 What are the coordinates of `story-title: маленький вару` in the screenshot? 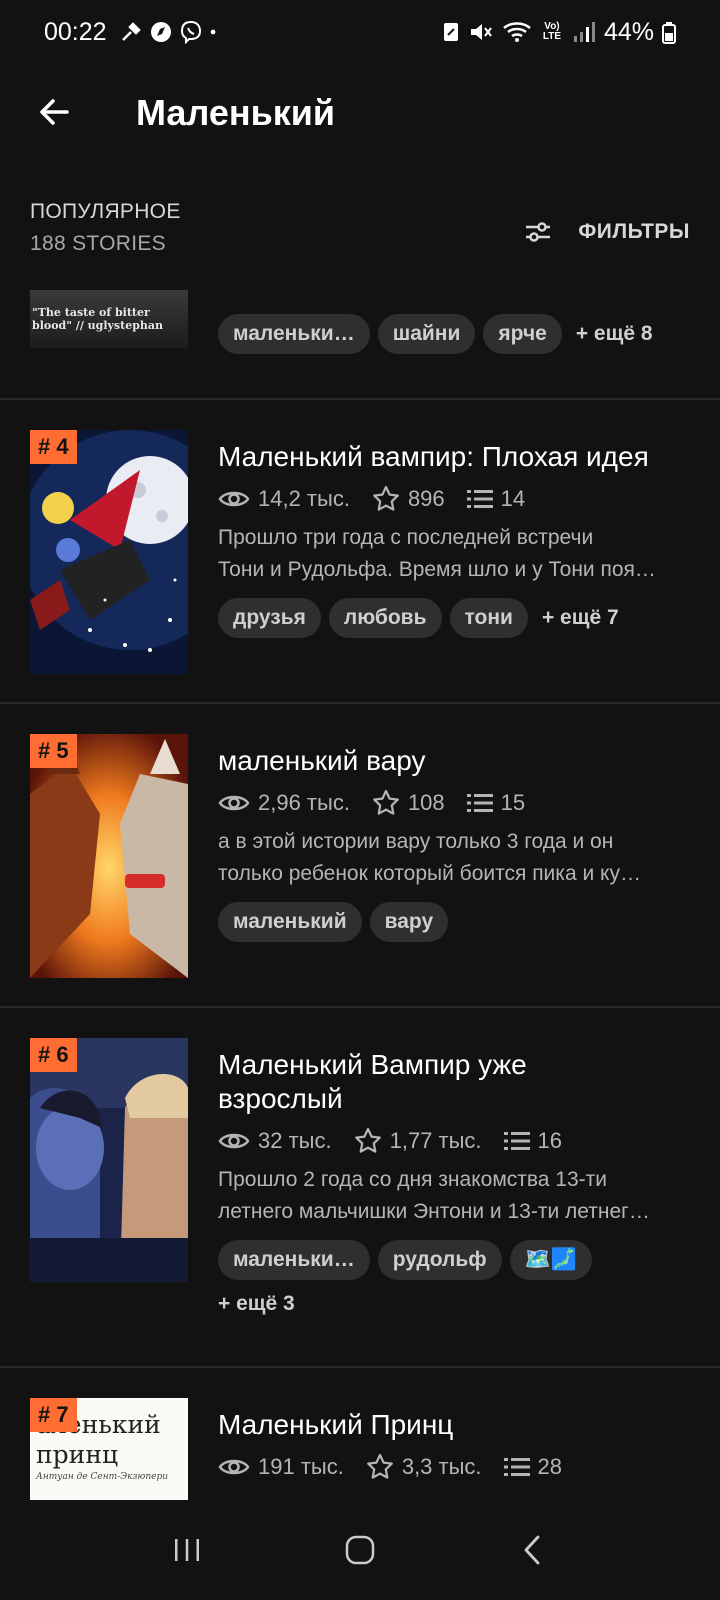 It's located at (458, 761).